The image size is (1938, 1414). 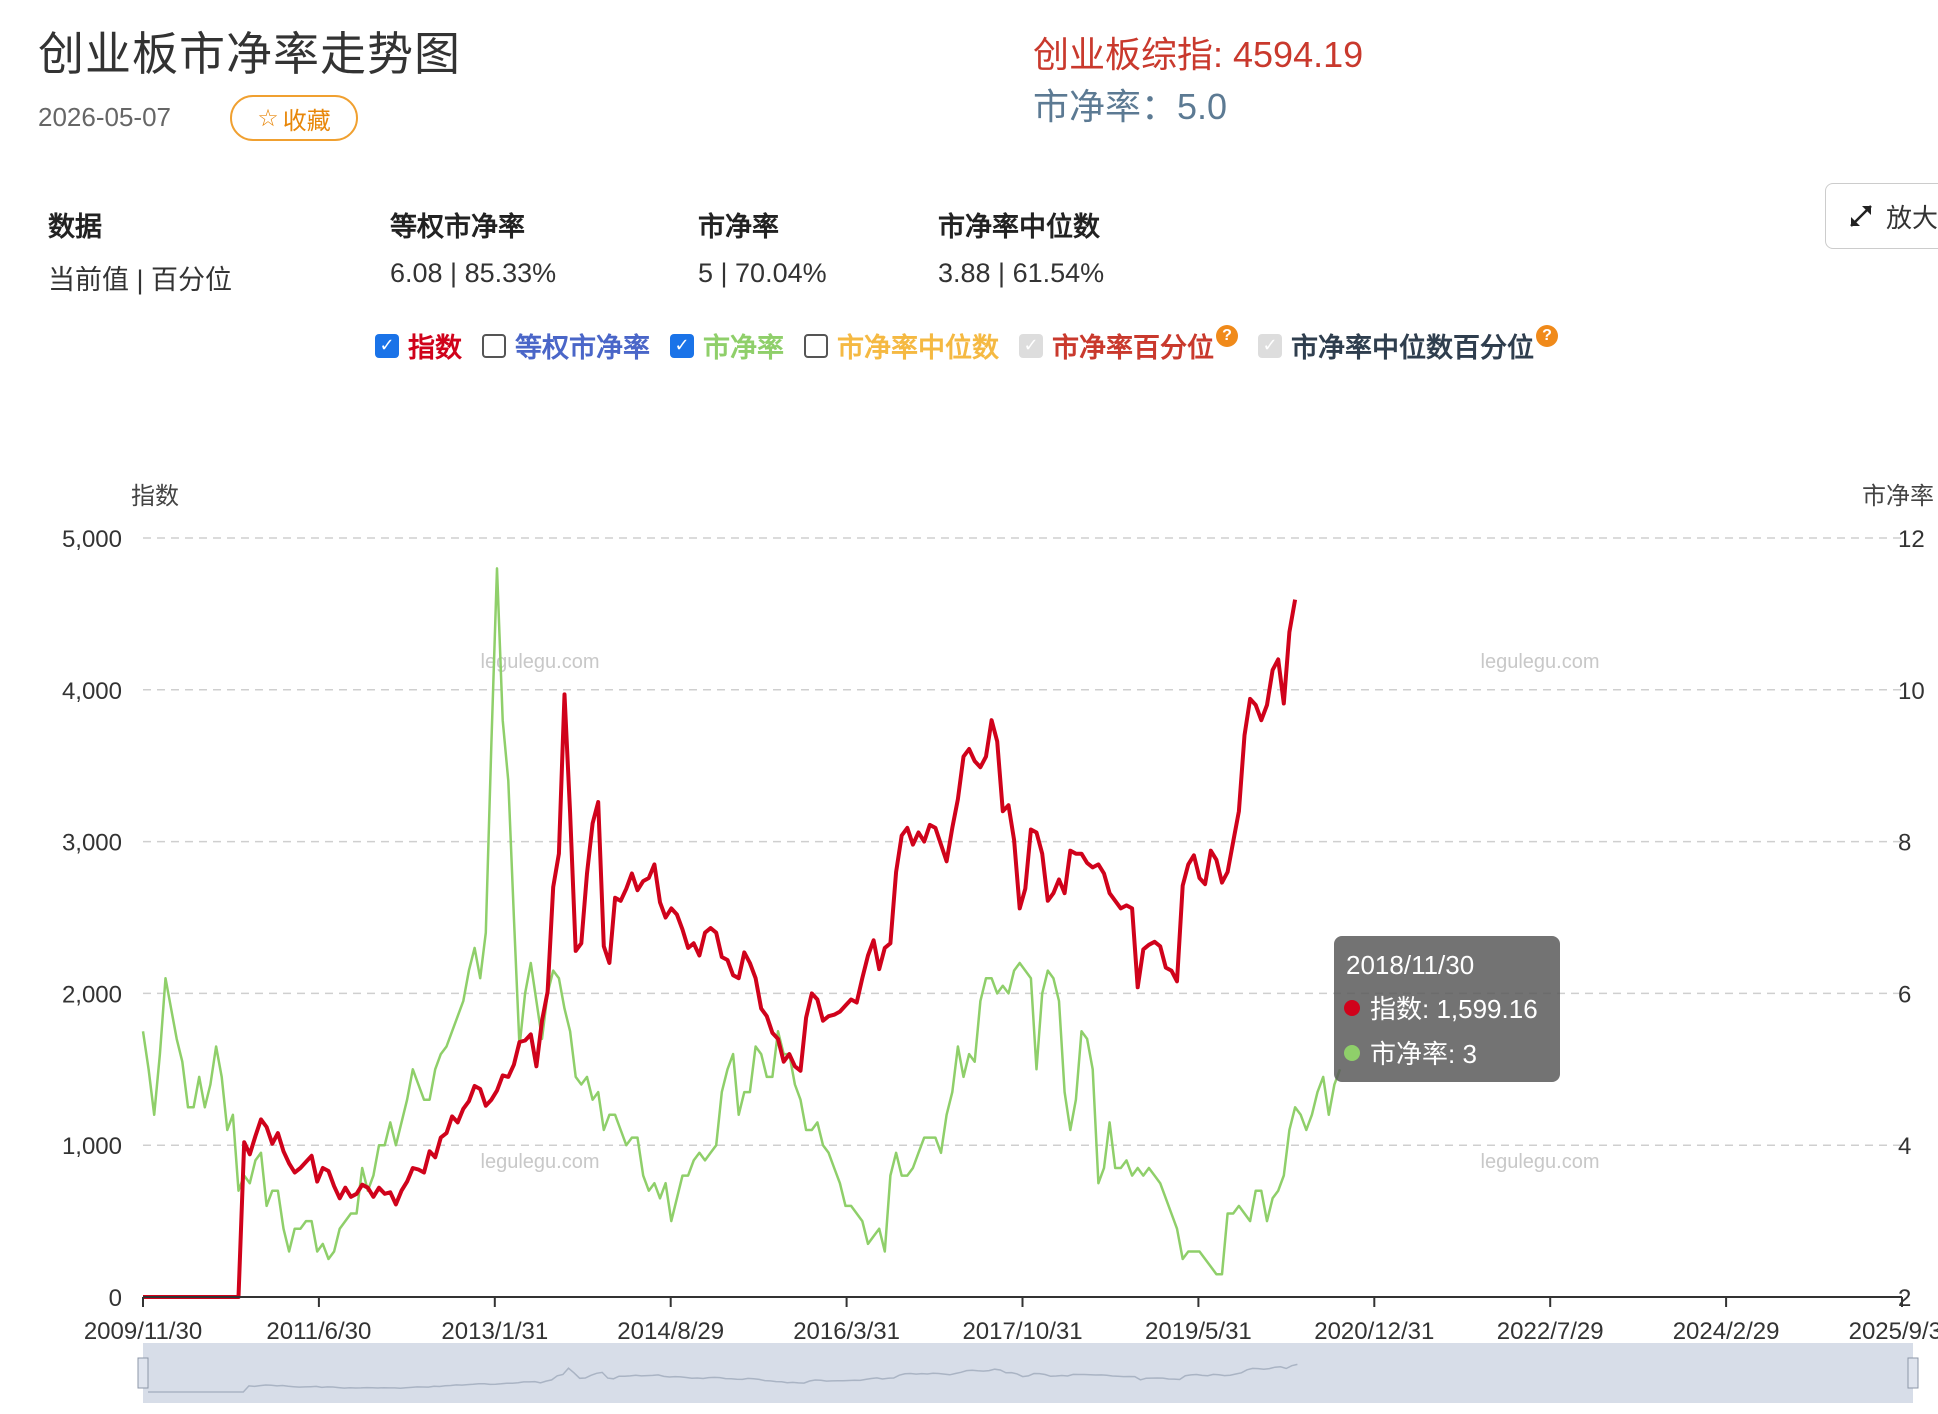 What do you see at coordinates (435, 348) in the screenshot?
I see `legend-label: 指数` at bounding box center [435, 348].